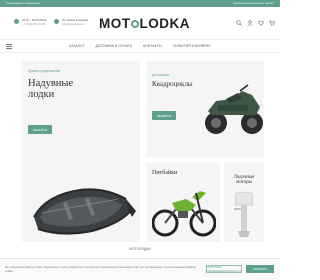  I want to click on card-atv-tag: для отдыха, so click(160, 75).